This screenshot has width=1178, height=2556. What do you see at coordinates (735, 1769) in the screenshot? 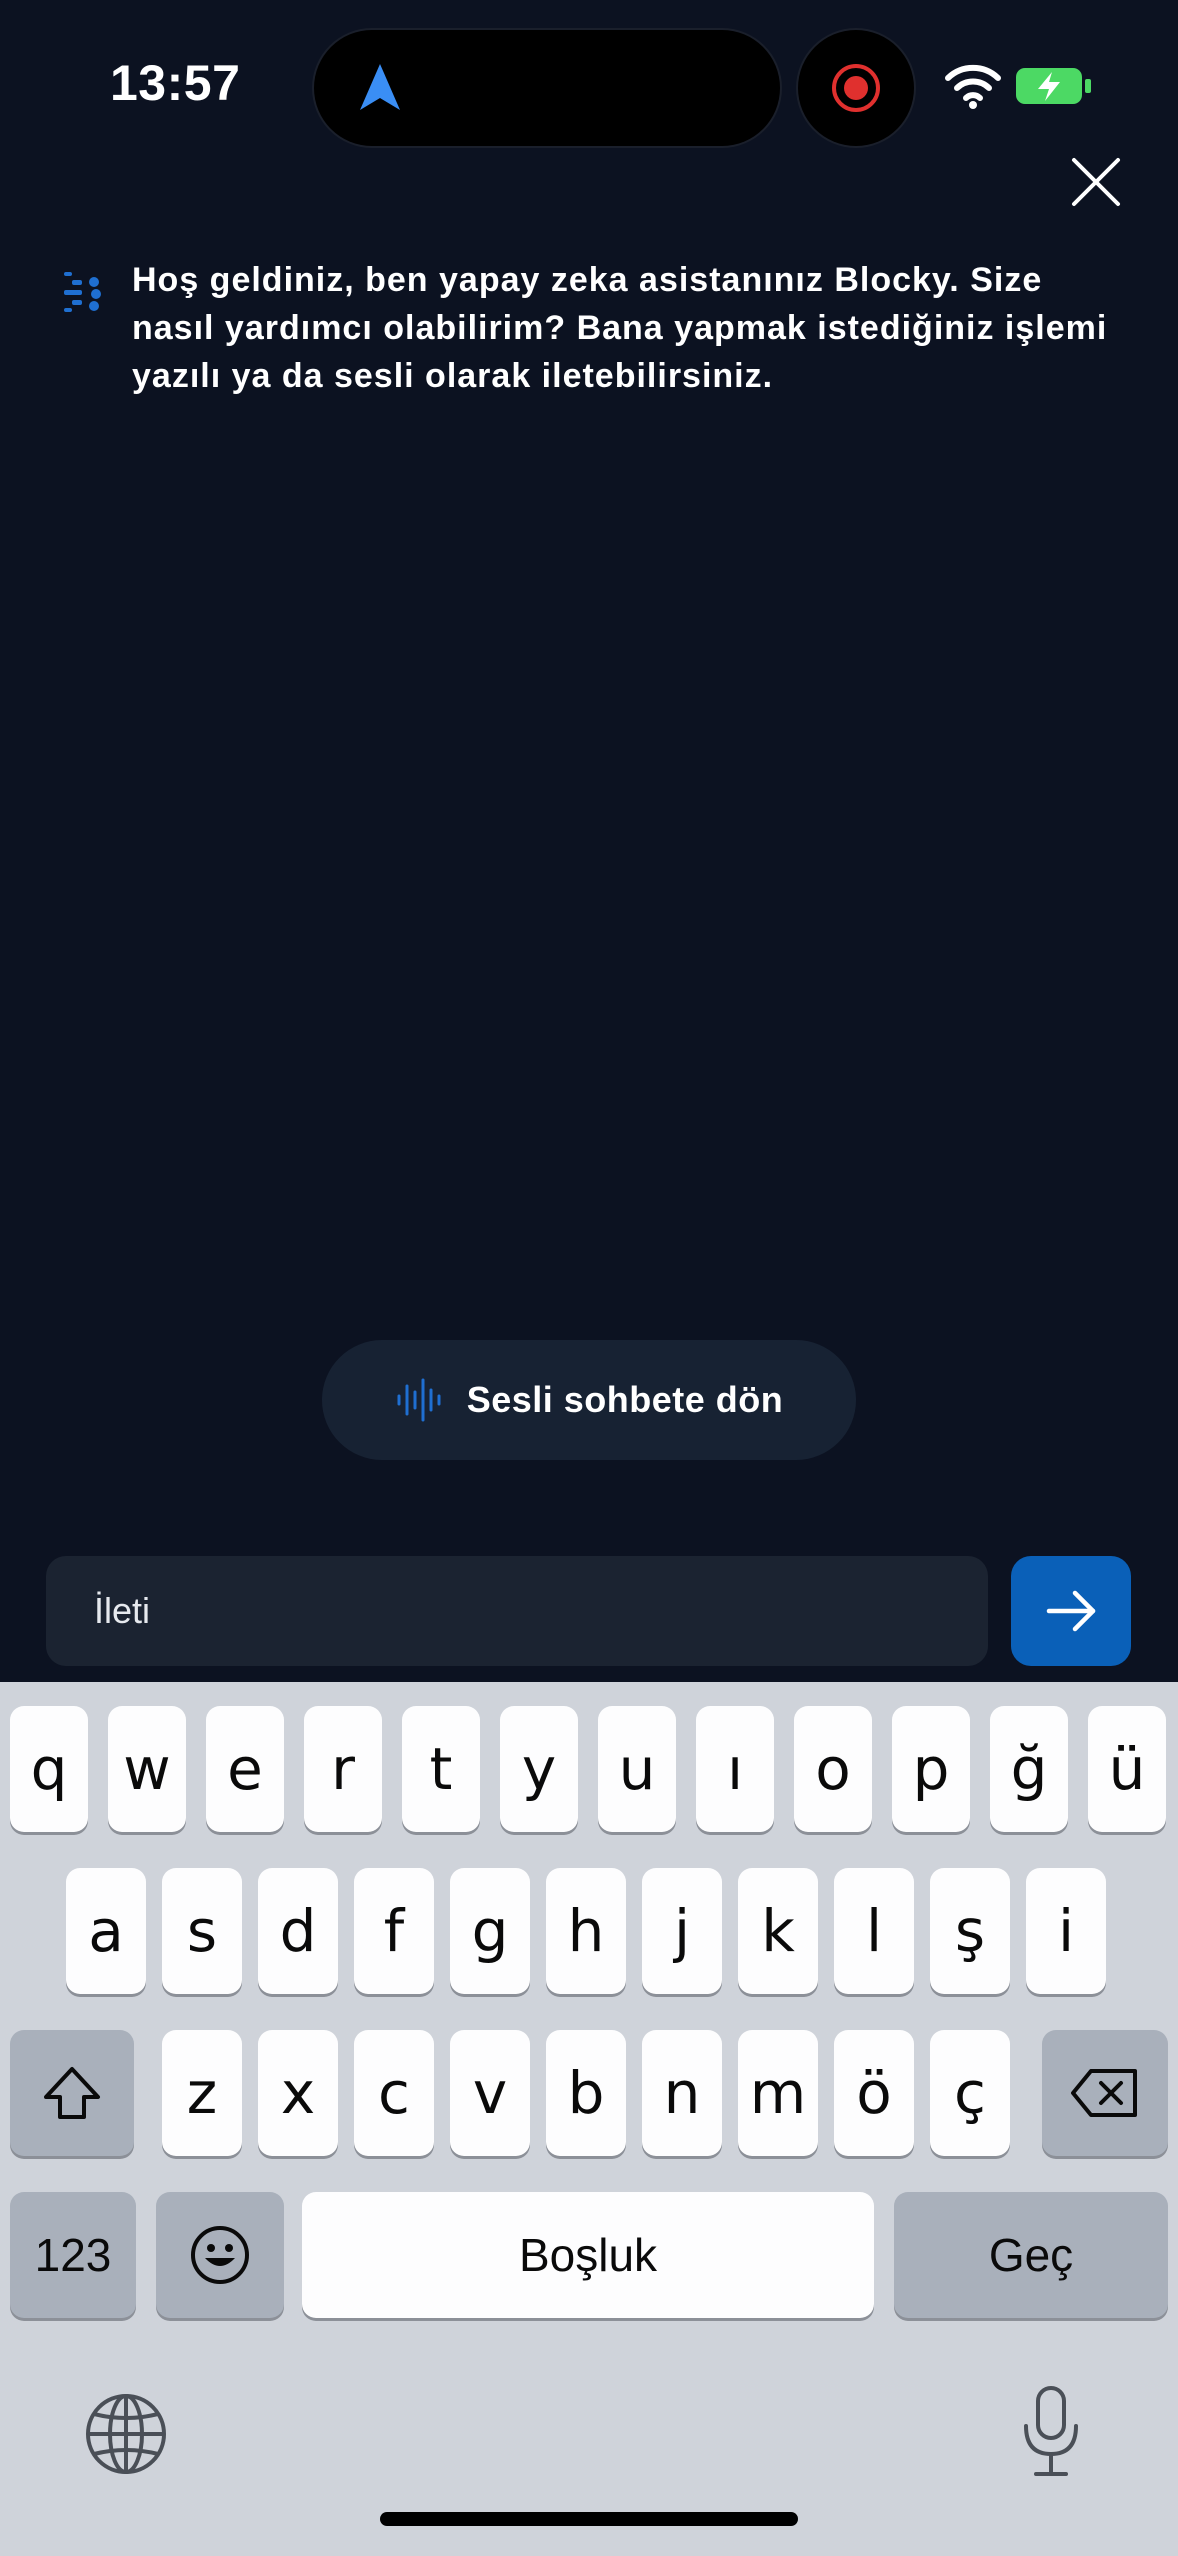
I see `key: ı` at bounding box center [735, 1769].